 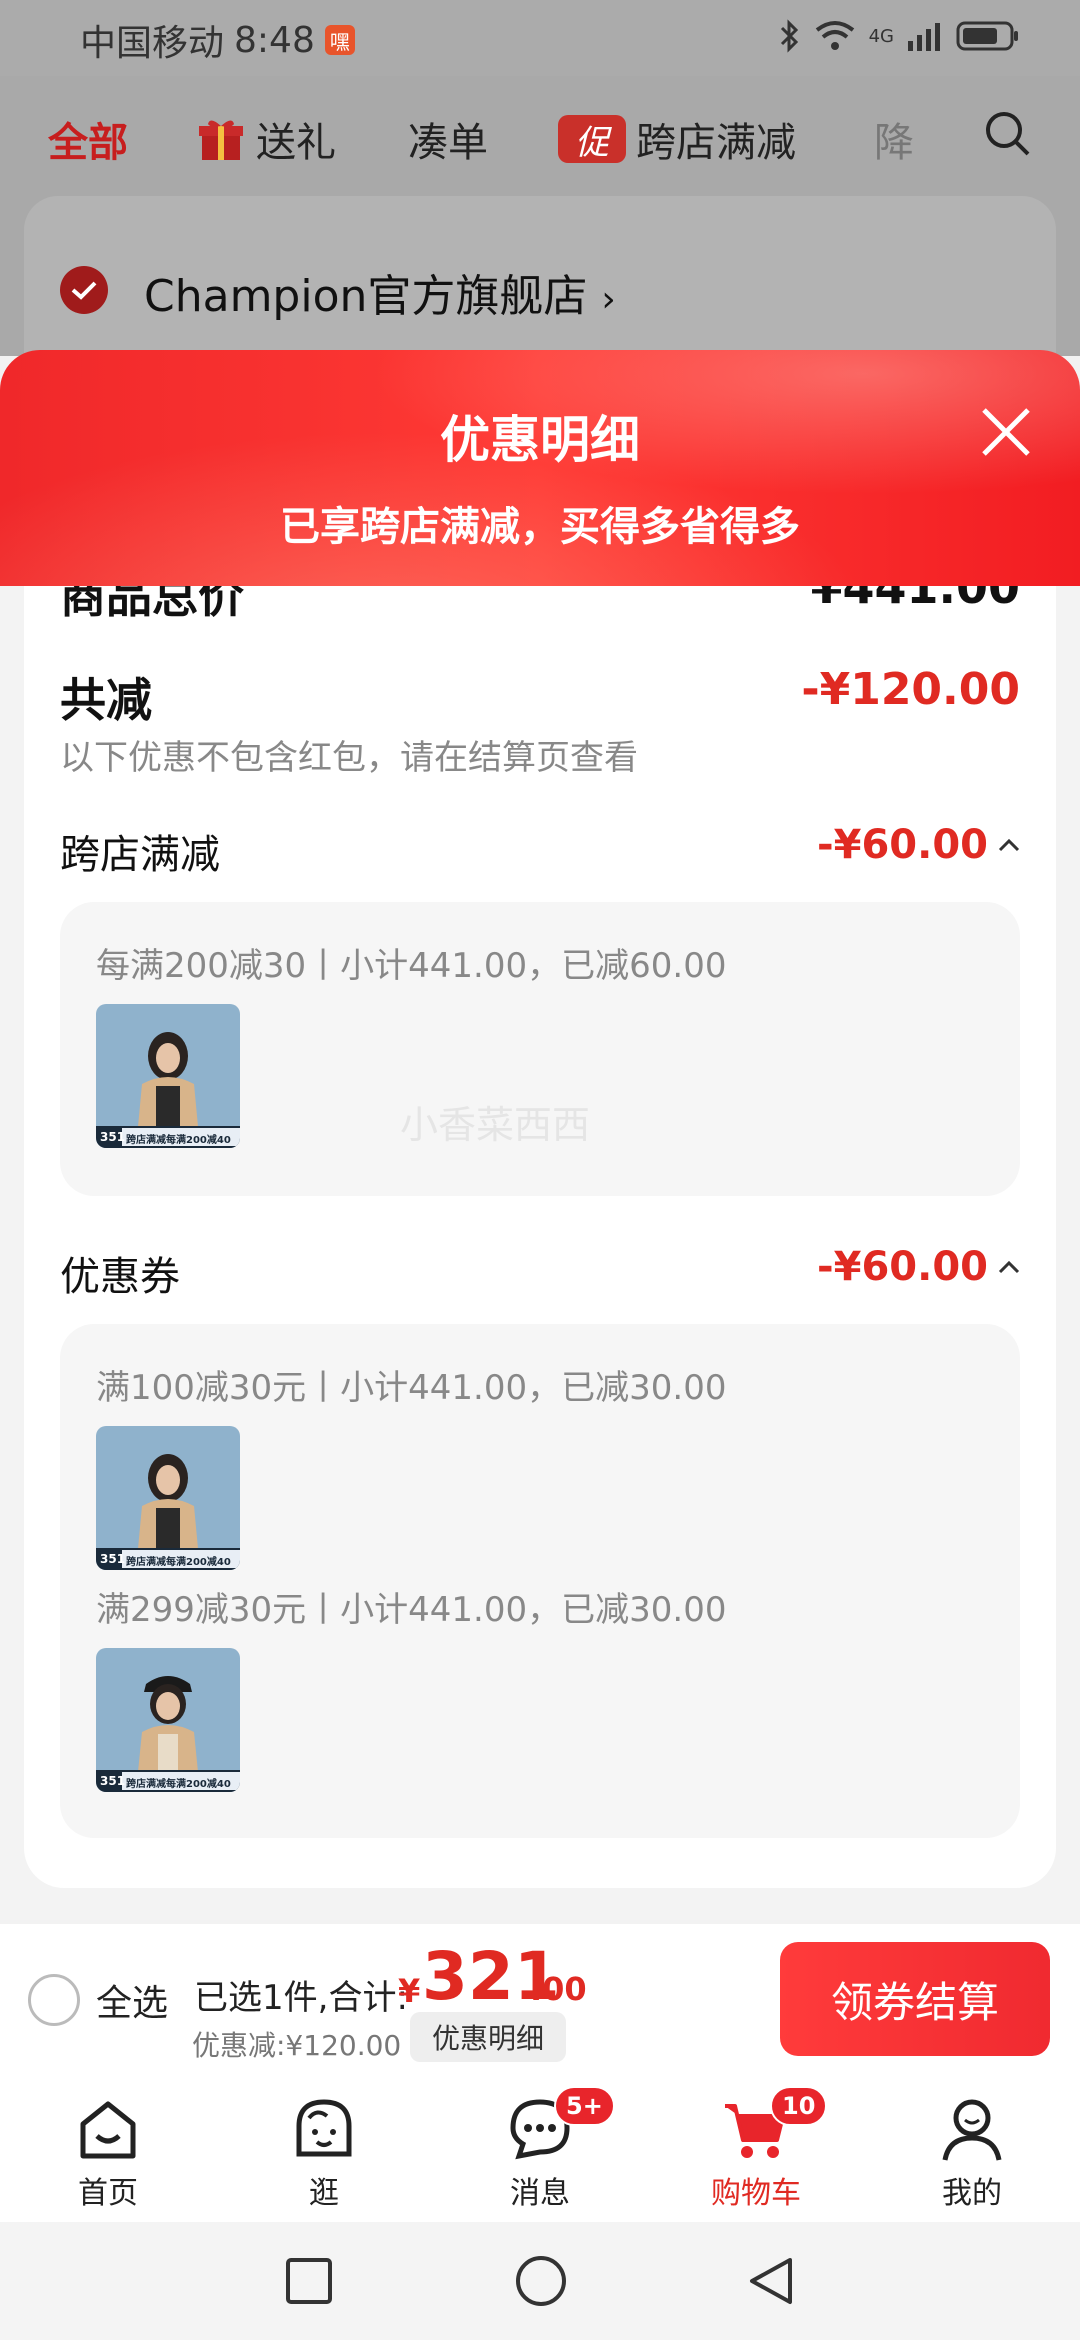 What do you see at coordinates (495, 1125) in the screenshot?
I see `watermark: 小香菜西西` at bounding box center [495, 1125].